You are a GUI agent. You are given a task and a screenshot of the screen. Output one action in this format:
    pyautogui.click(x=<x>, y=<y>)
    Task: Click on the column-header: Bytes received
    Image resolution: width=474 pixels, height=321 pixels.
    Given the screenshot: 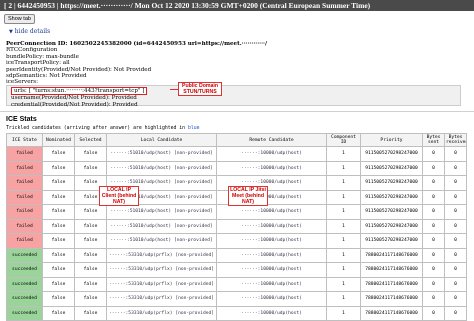 What is the action you would take?
    pyautogui.click(x=455, y=140)
    